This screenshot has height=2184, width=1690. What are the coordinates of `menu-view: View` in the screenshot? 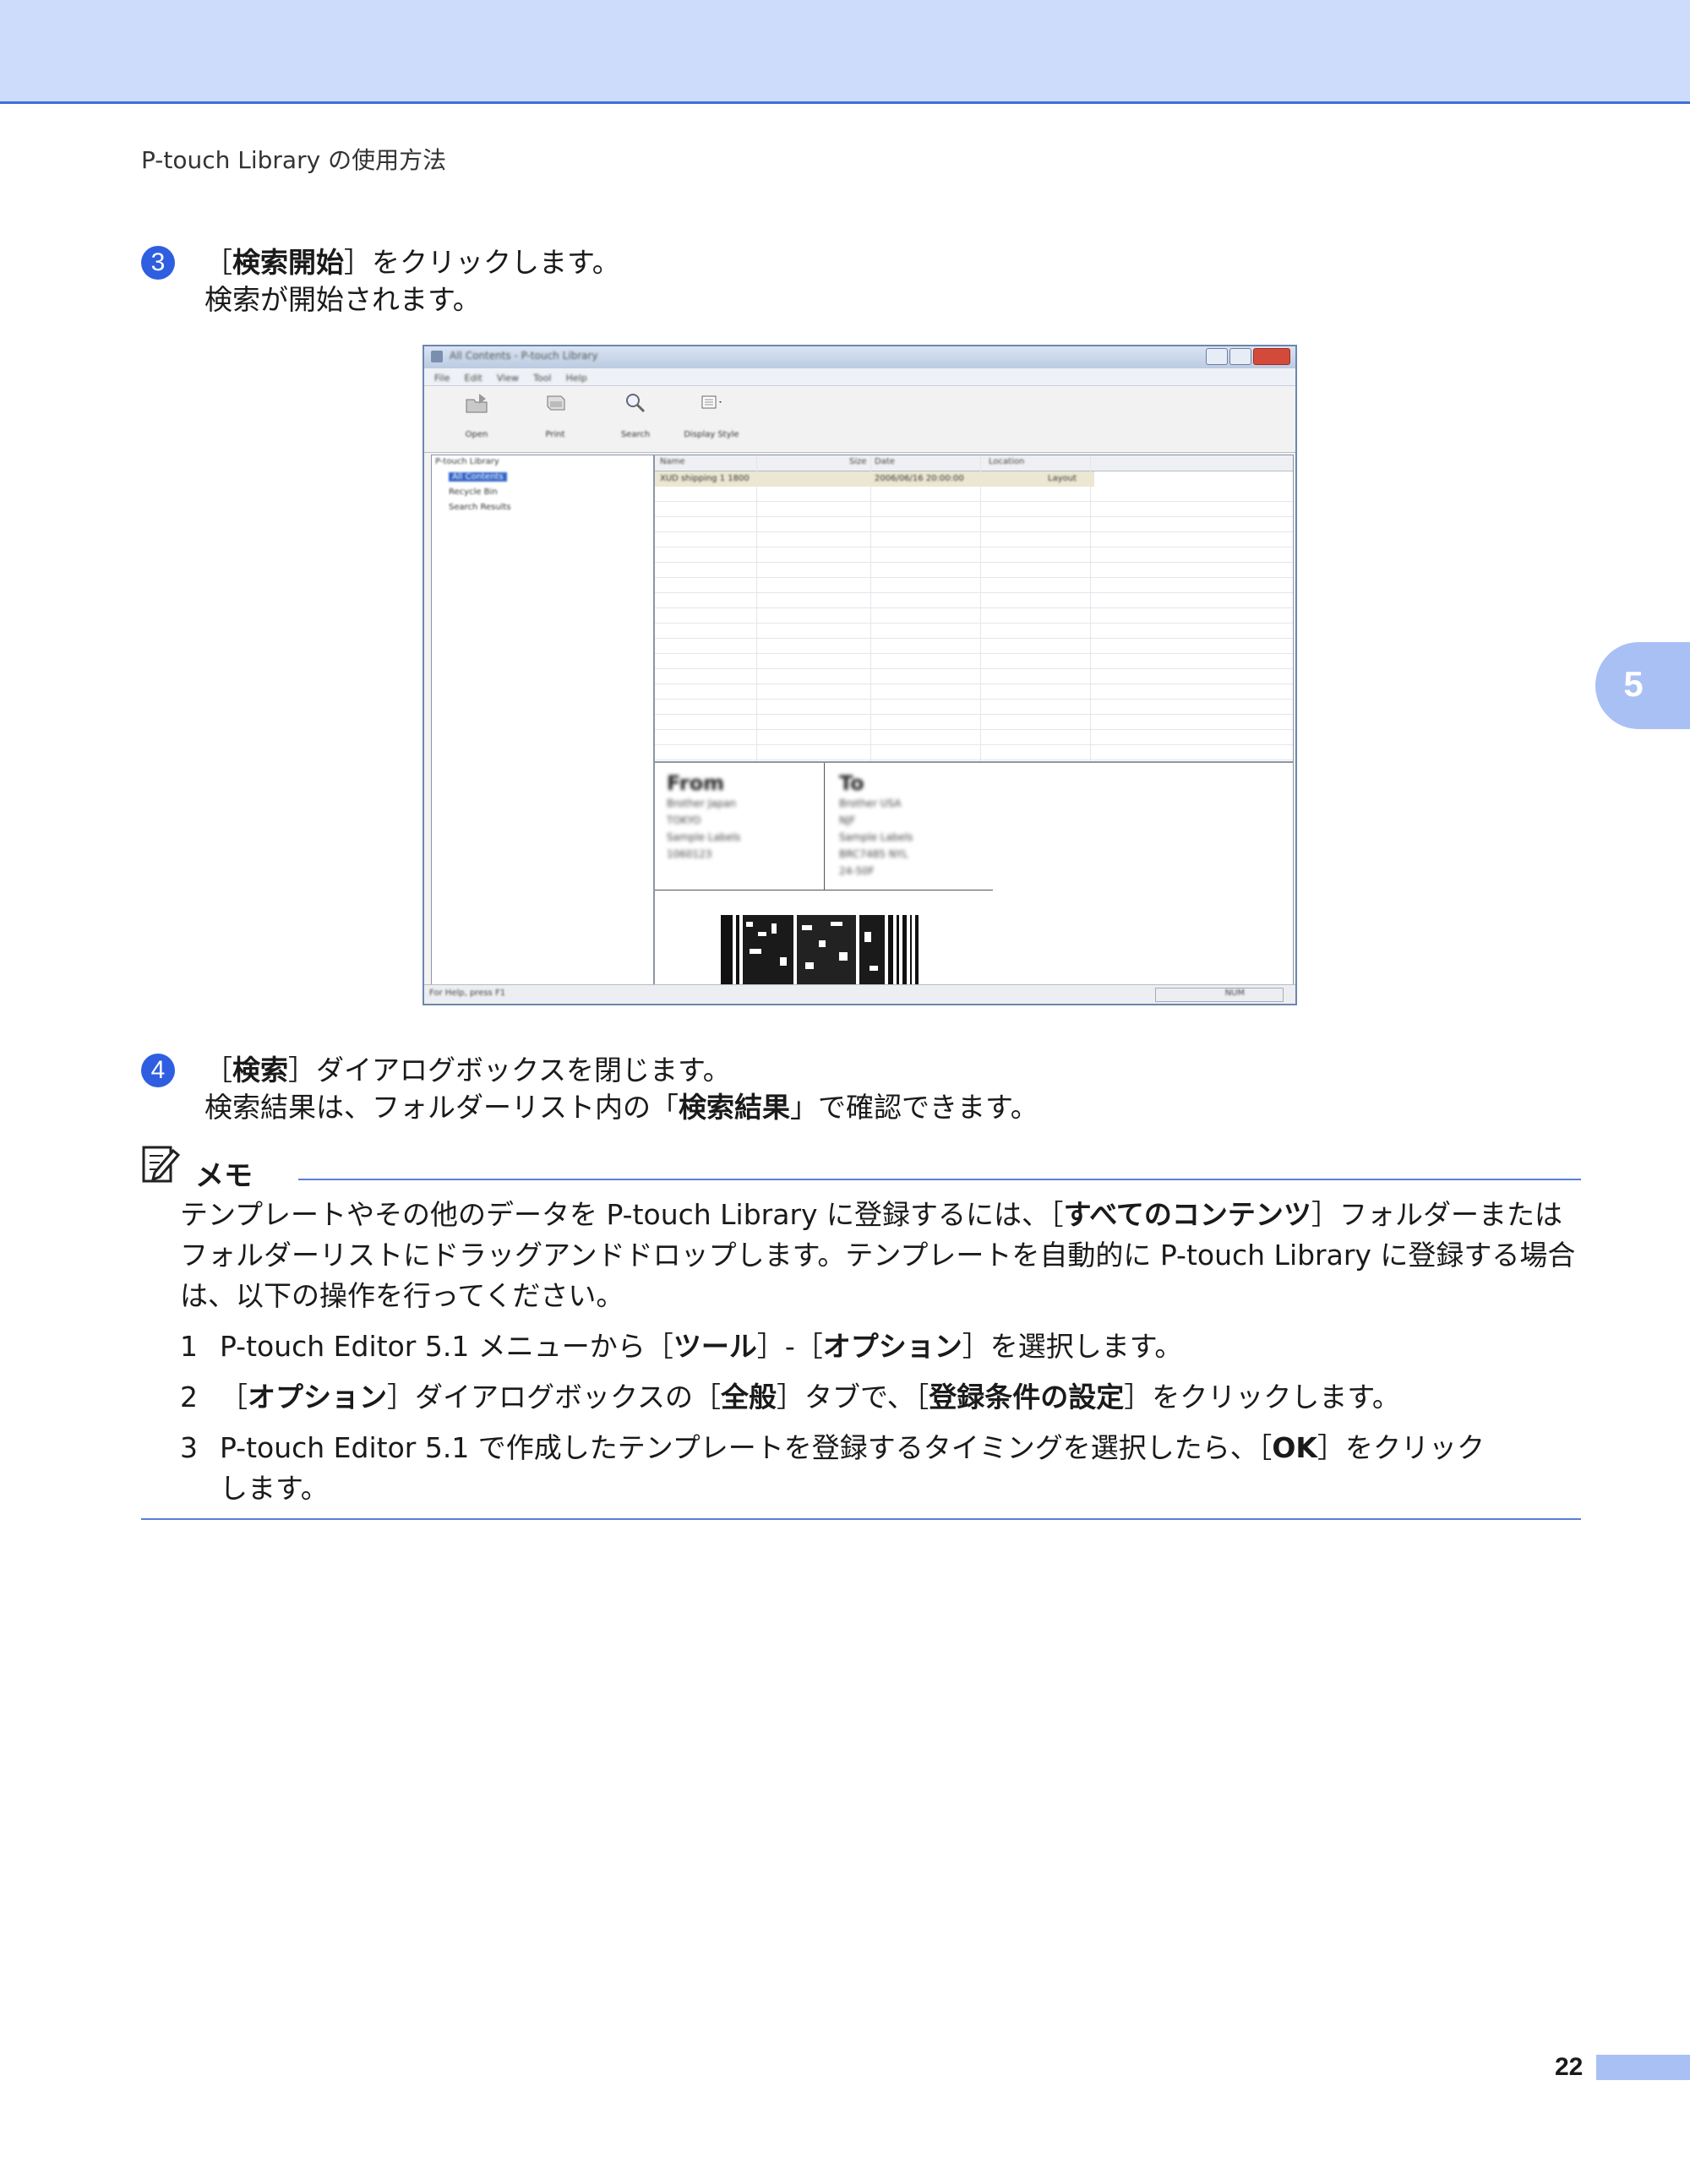 It's located at (508, 378).